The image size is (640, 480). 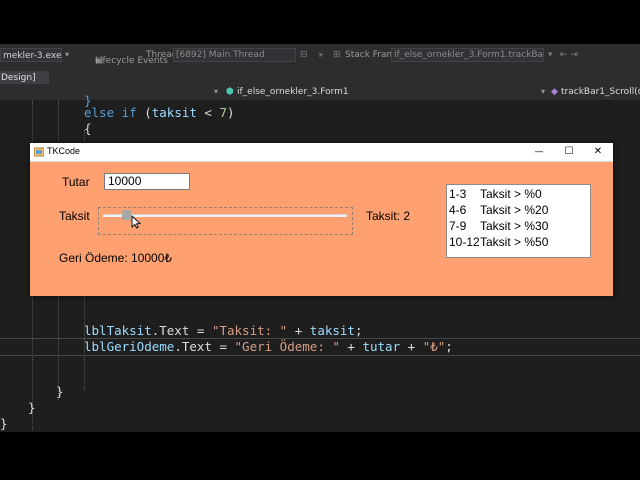 I want to click on window-title: TKCode, so click(x=64, y=151).